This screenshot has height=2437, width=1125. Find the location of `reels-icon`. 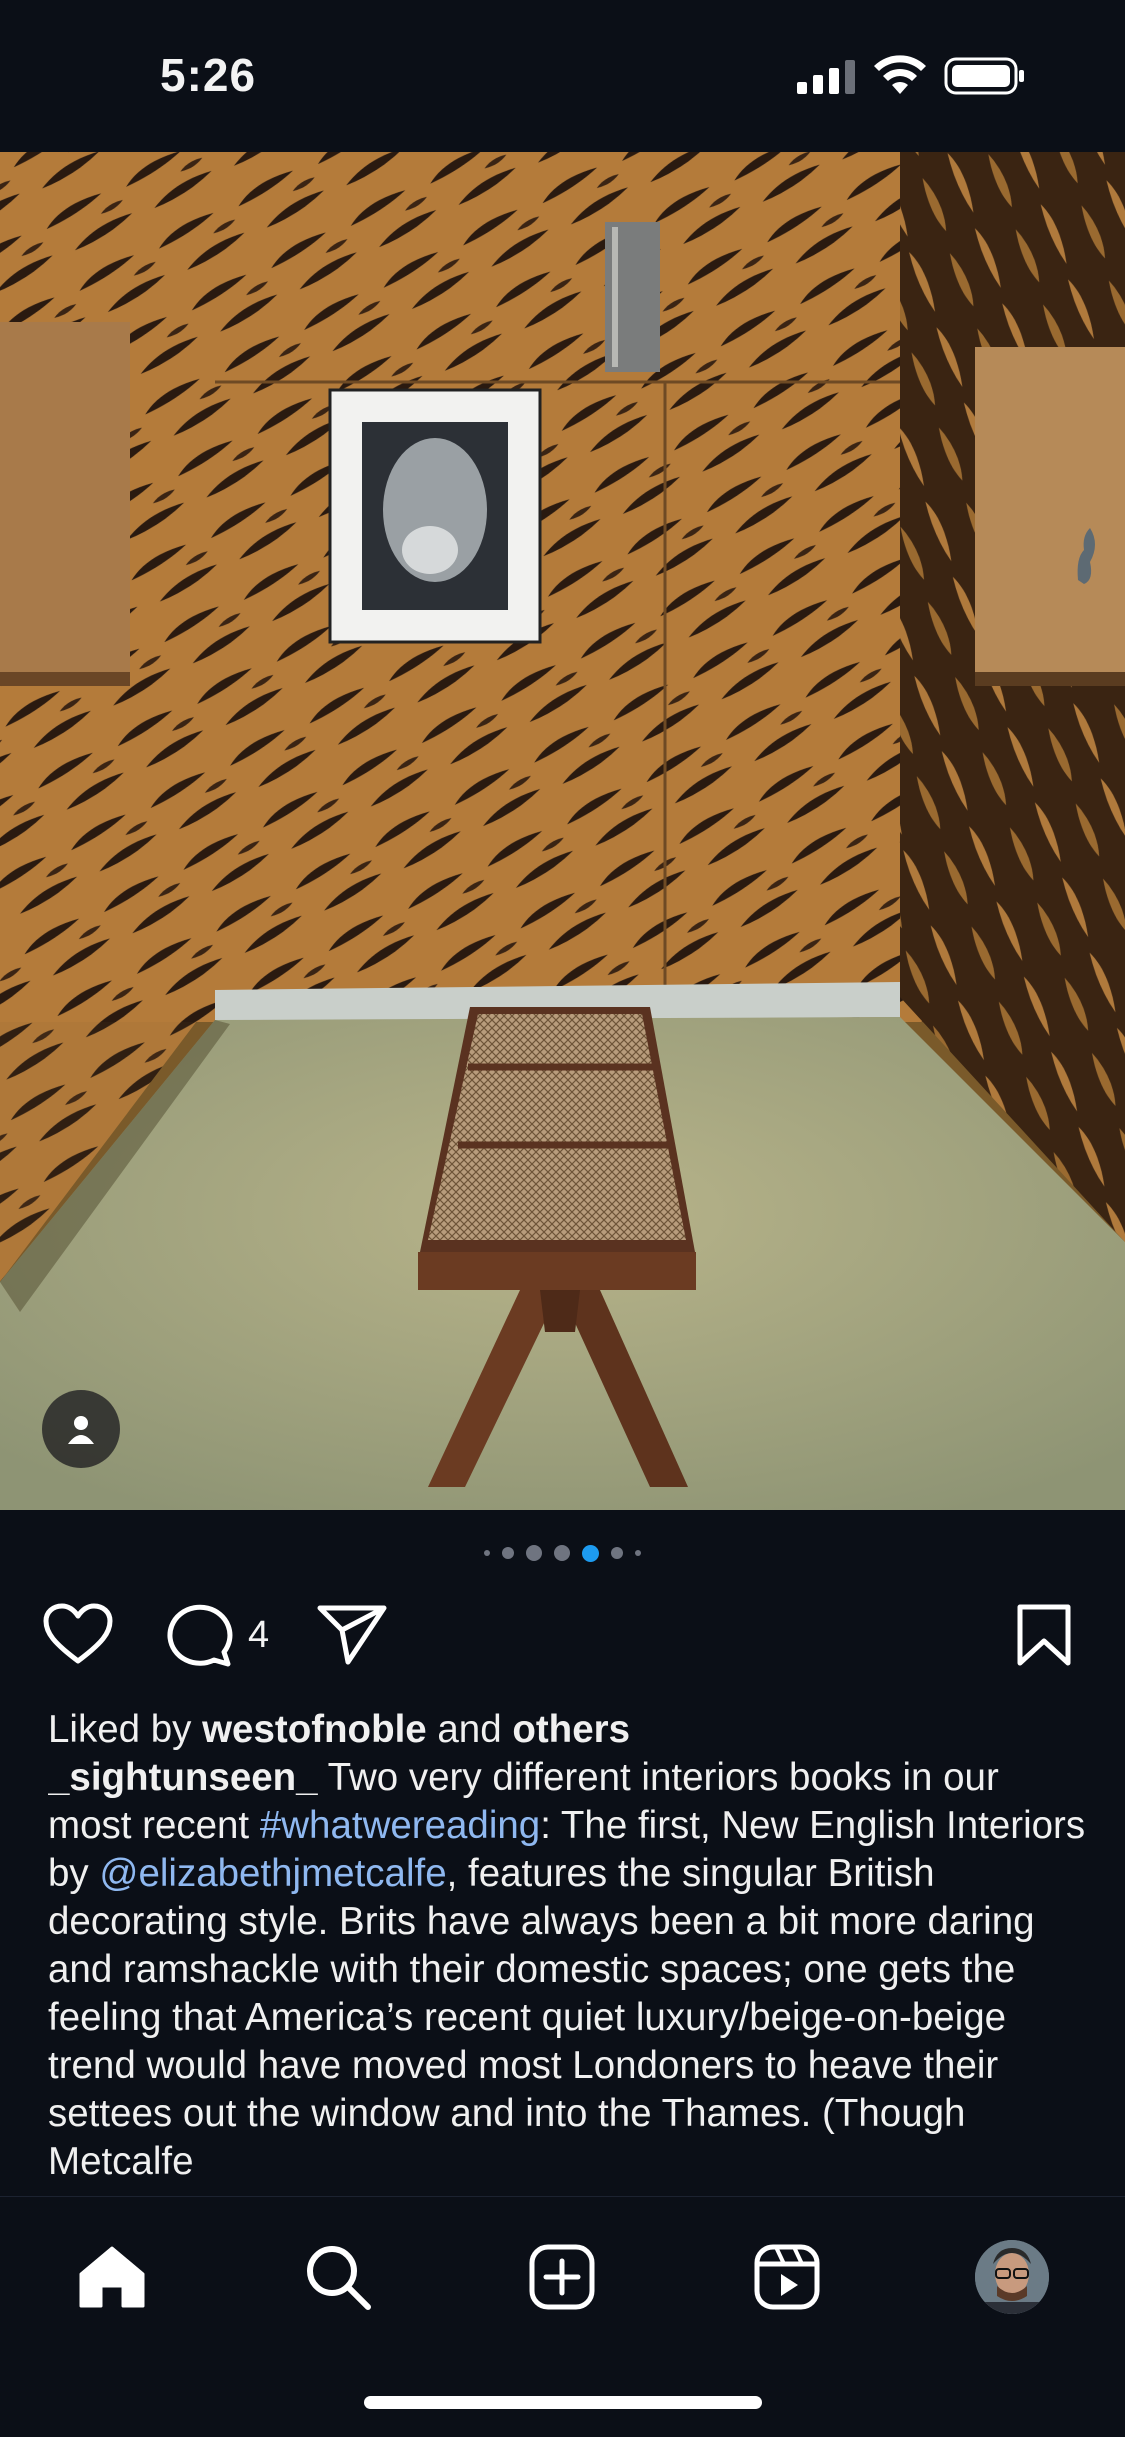

reels-icon is located at coordinates (787, 2277).